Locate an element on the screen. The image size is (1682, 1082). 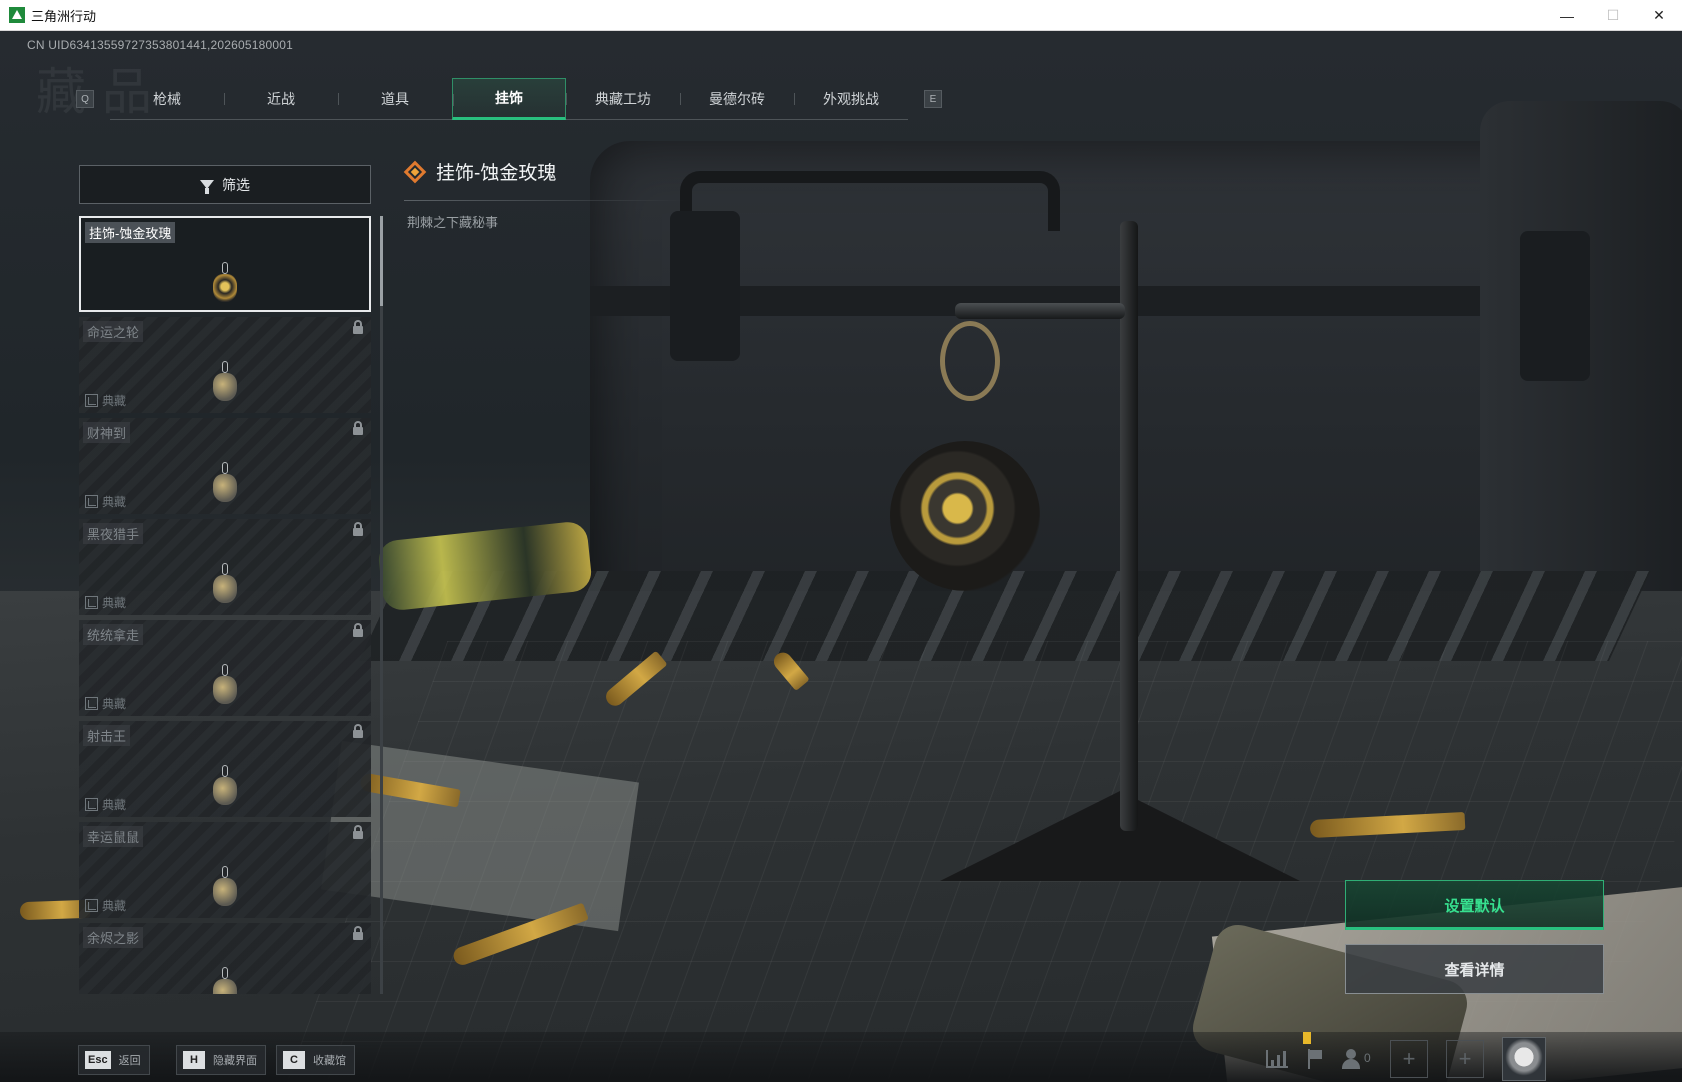
maximize-button: ☐ is located at coordinates (1613, 15).